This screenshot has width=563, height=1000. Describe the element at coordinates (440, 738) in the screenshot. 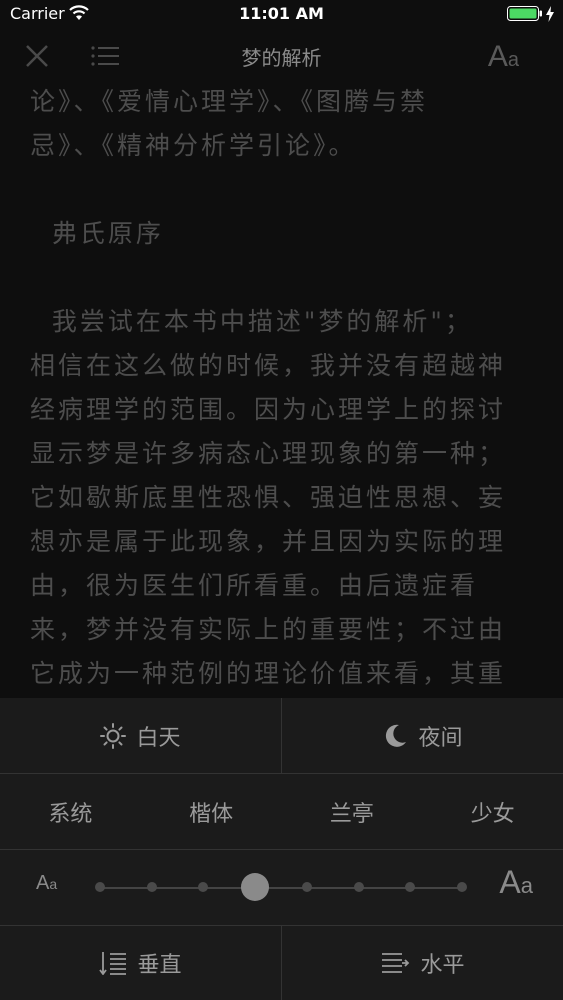

I see `night-mode-label: 夜间` at that location.